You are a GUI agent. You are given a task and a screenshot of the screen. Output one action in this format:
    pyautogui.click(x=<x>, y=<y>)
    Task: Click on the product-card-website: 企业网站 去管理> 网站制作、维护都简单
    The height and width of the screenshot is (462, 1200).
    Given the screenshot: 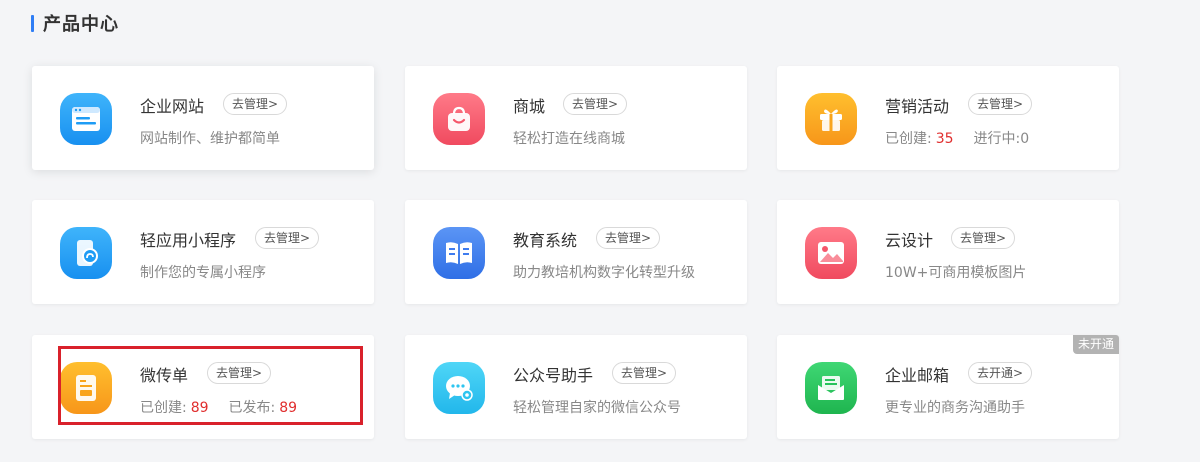 What is the action you would take?
    pyautogui.click(x=203, y=118)
    